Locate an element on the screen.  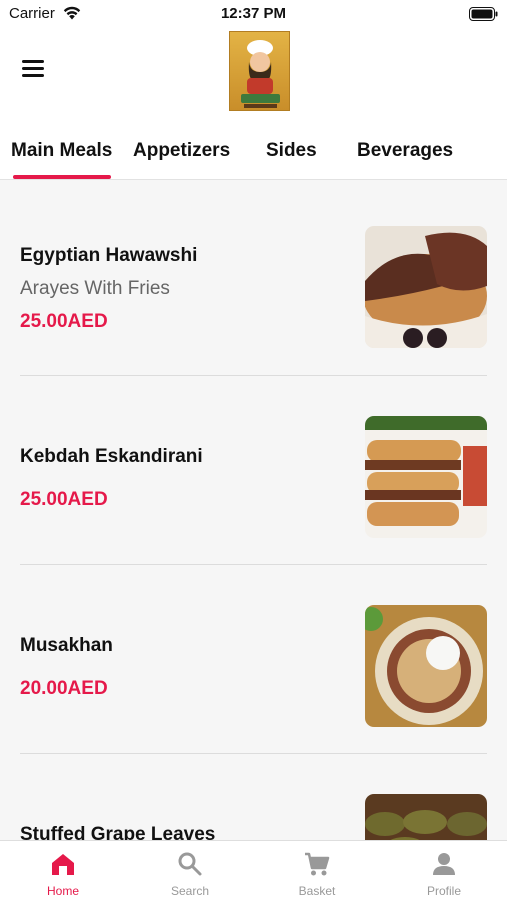
tab-main-meals: Main Meals is located at coordinates (61, 151).